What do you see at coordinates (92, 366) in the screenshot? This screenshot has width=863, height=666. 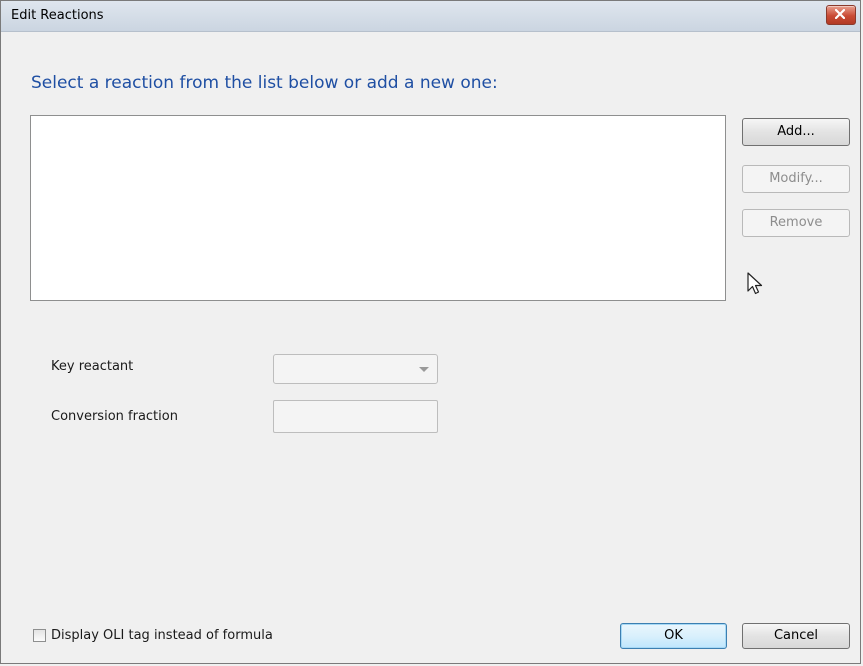 I see `key-reactant-label: Key reactant` at bounding box center [92, 366].